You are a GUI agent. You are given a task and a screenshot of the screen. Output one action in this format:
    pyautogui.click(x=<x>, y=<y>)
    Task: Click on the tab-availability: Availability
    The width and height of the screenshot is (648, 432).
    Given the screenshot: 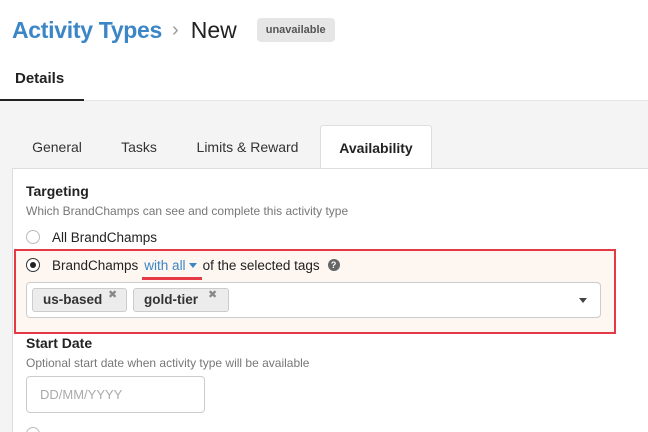 What is the action you would take?
    pyautogui.click(x=376, y=147)
    